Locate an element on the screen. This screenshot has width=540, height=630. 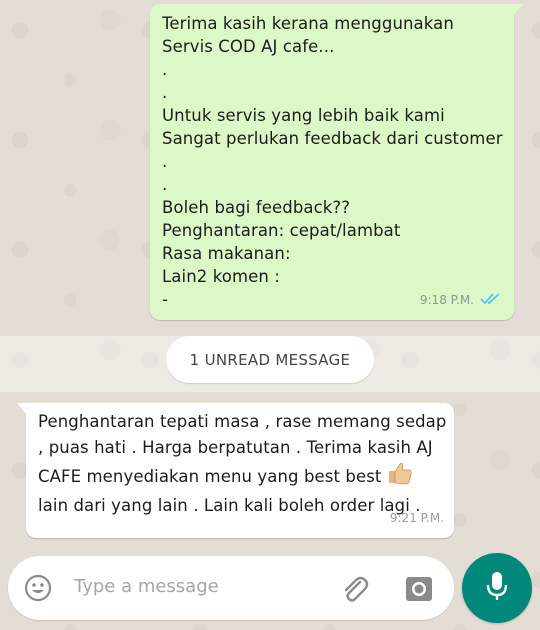
microphone-icon is located at coordinates (497, 588).